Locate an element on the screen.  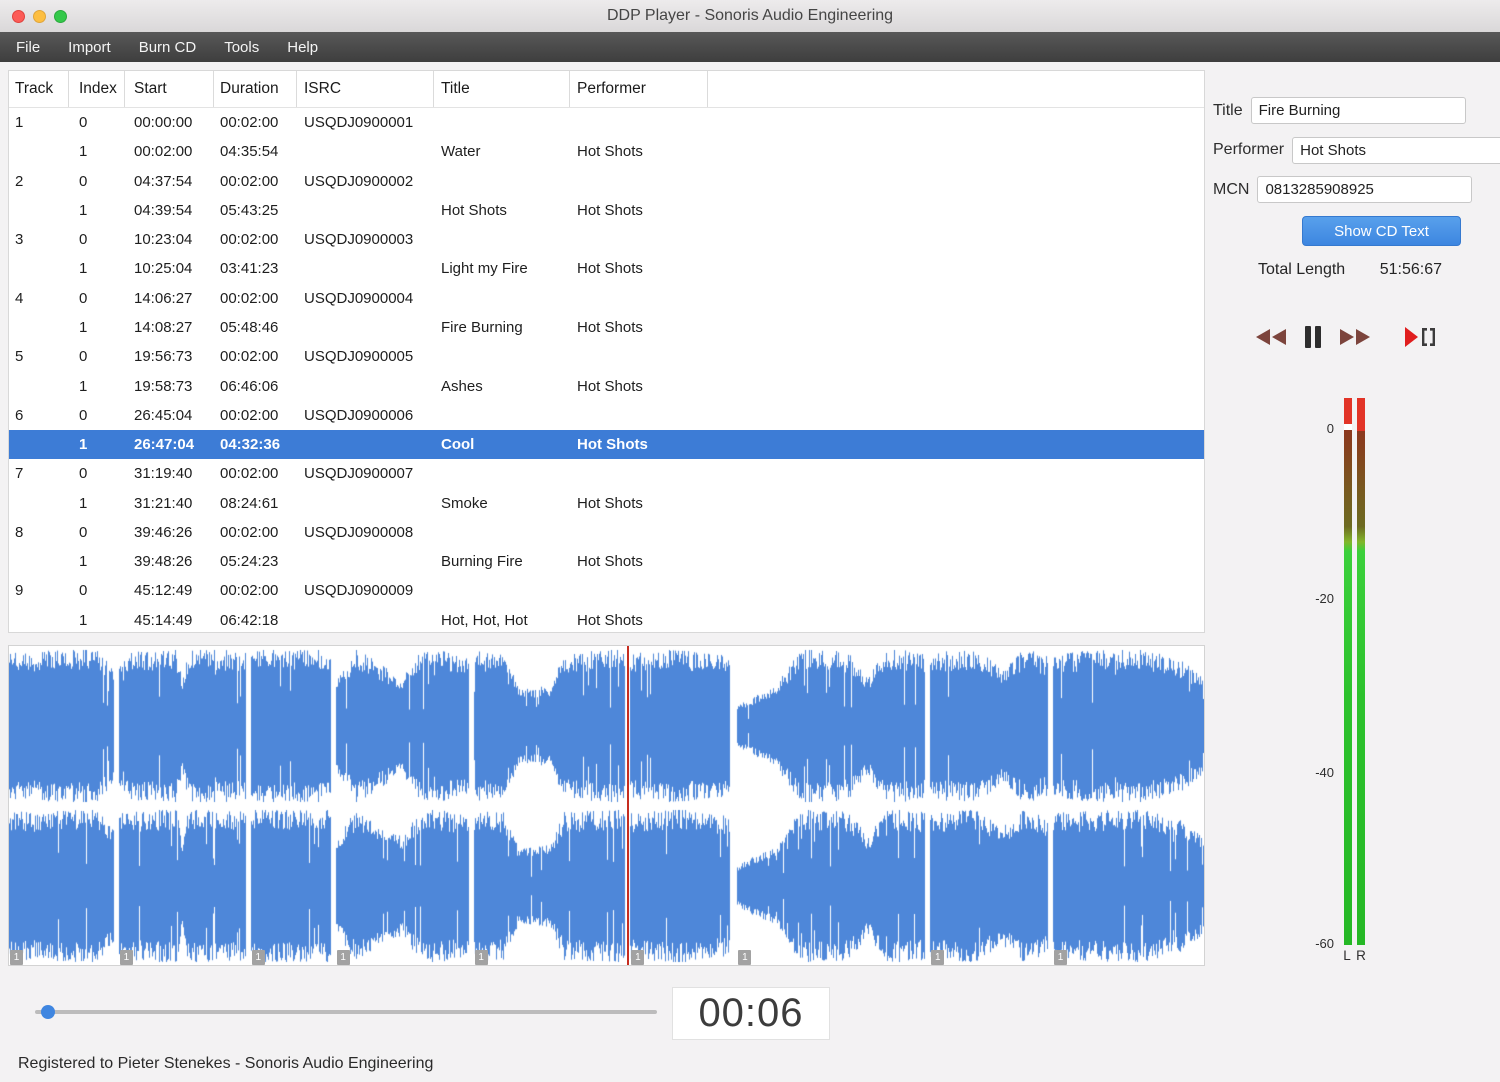
window-title: DDP Player - Sonoris Audio Engineering is located at coordinates (750, 15).